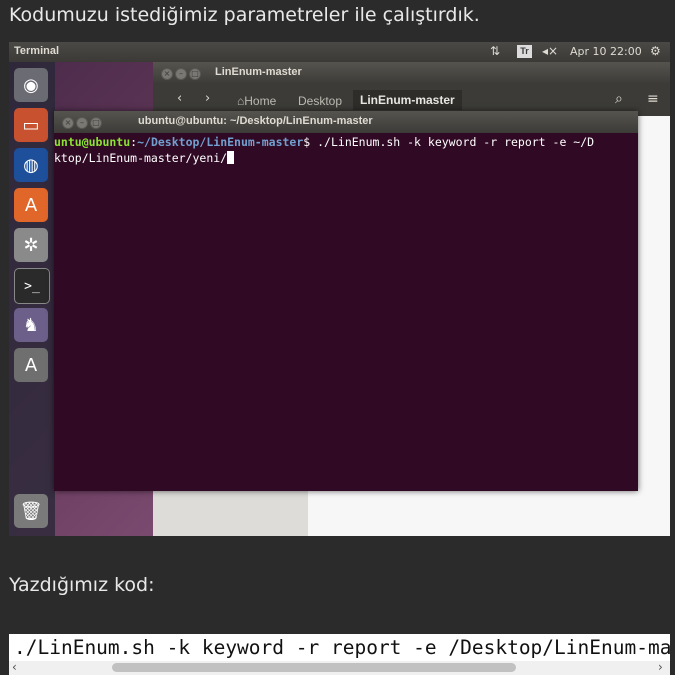 The width and height of the screenshot is (675, 675). I want to click on prompt-path: ~/Desktop/LinEnum-master, so click(220, 142).